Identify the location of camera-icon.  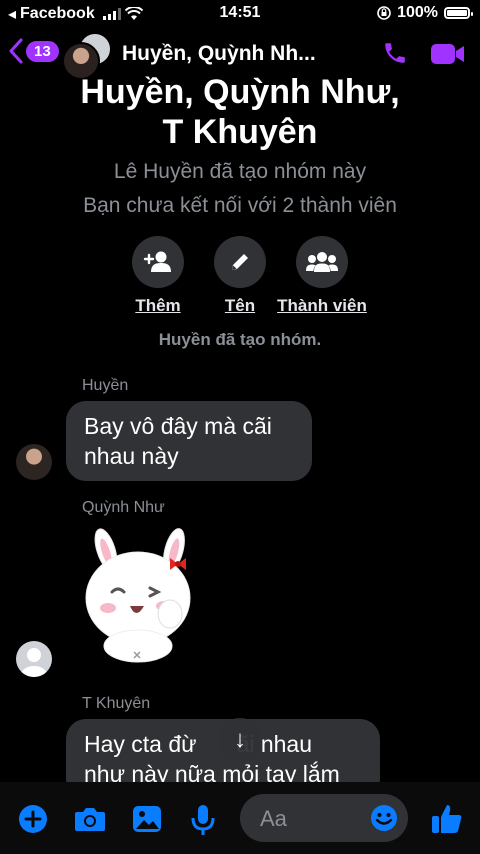
(90, 819).